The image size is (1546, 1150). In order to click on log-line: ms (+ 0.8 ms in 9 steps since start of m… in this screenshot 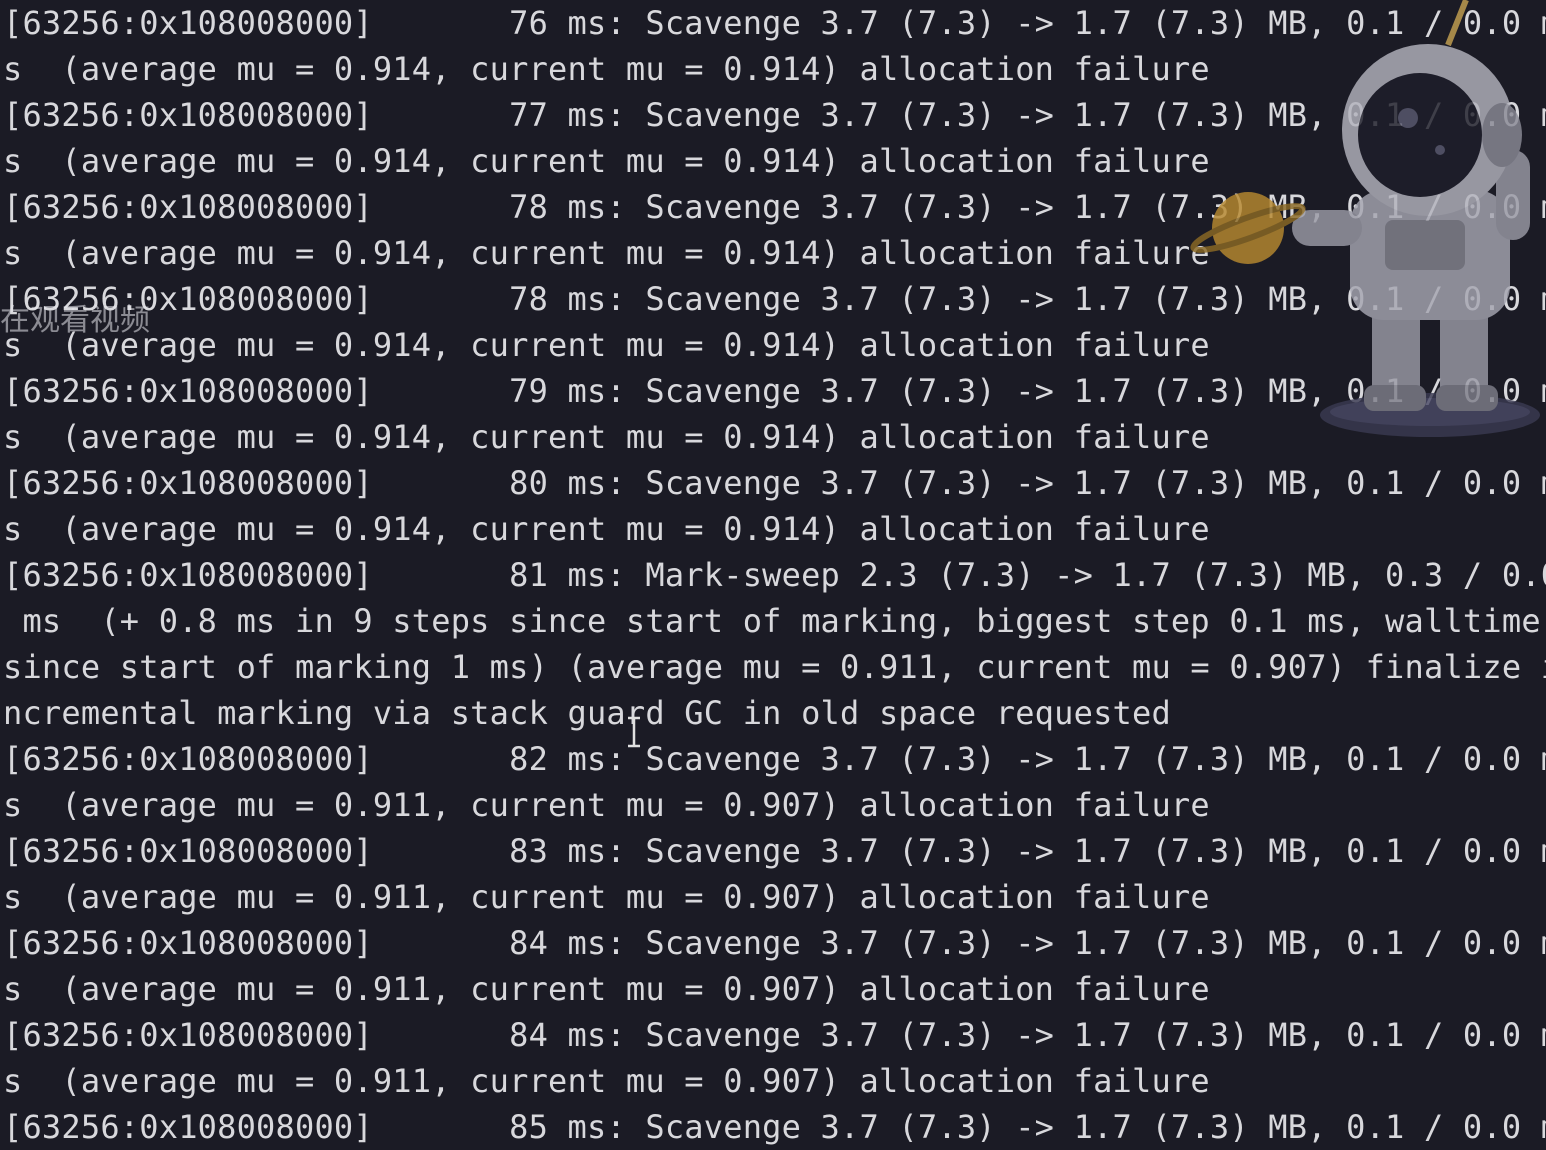, I will do `click(772, 621)`.